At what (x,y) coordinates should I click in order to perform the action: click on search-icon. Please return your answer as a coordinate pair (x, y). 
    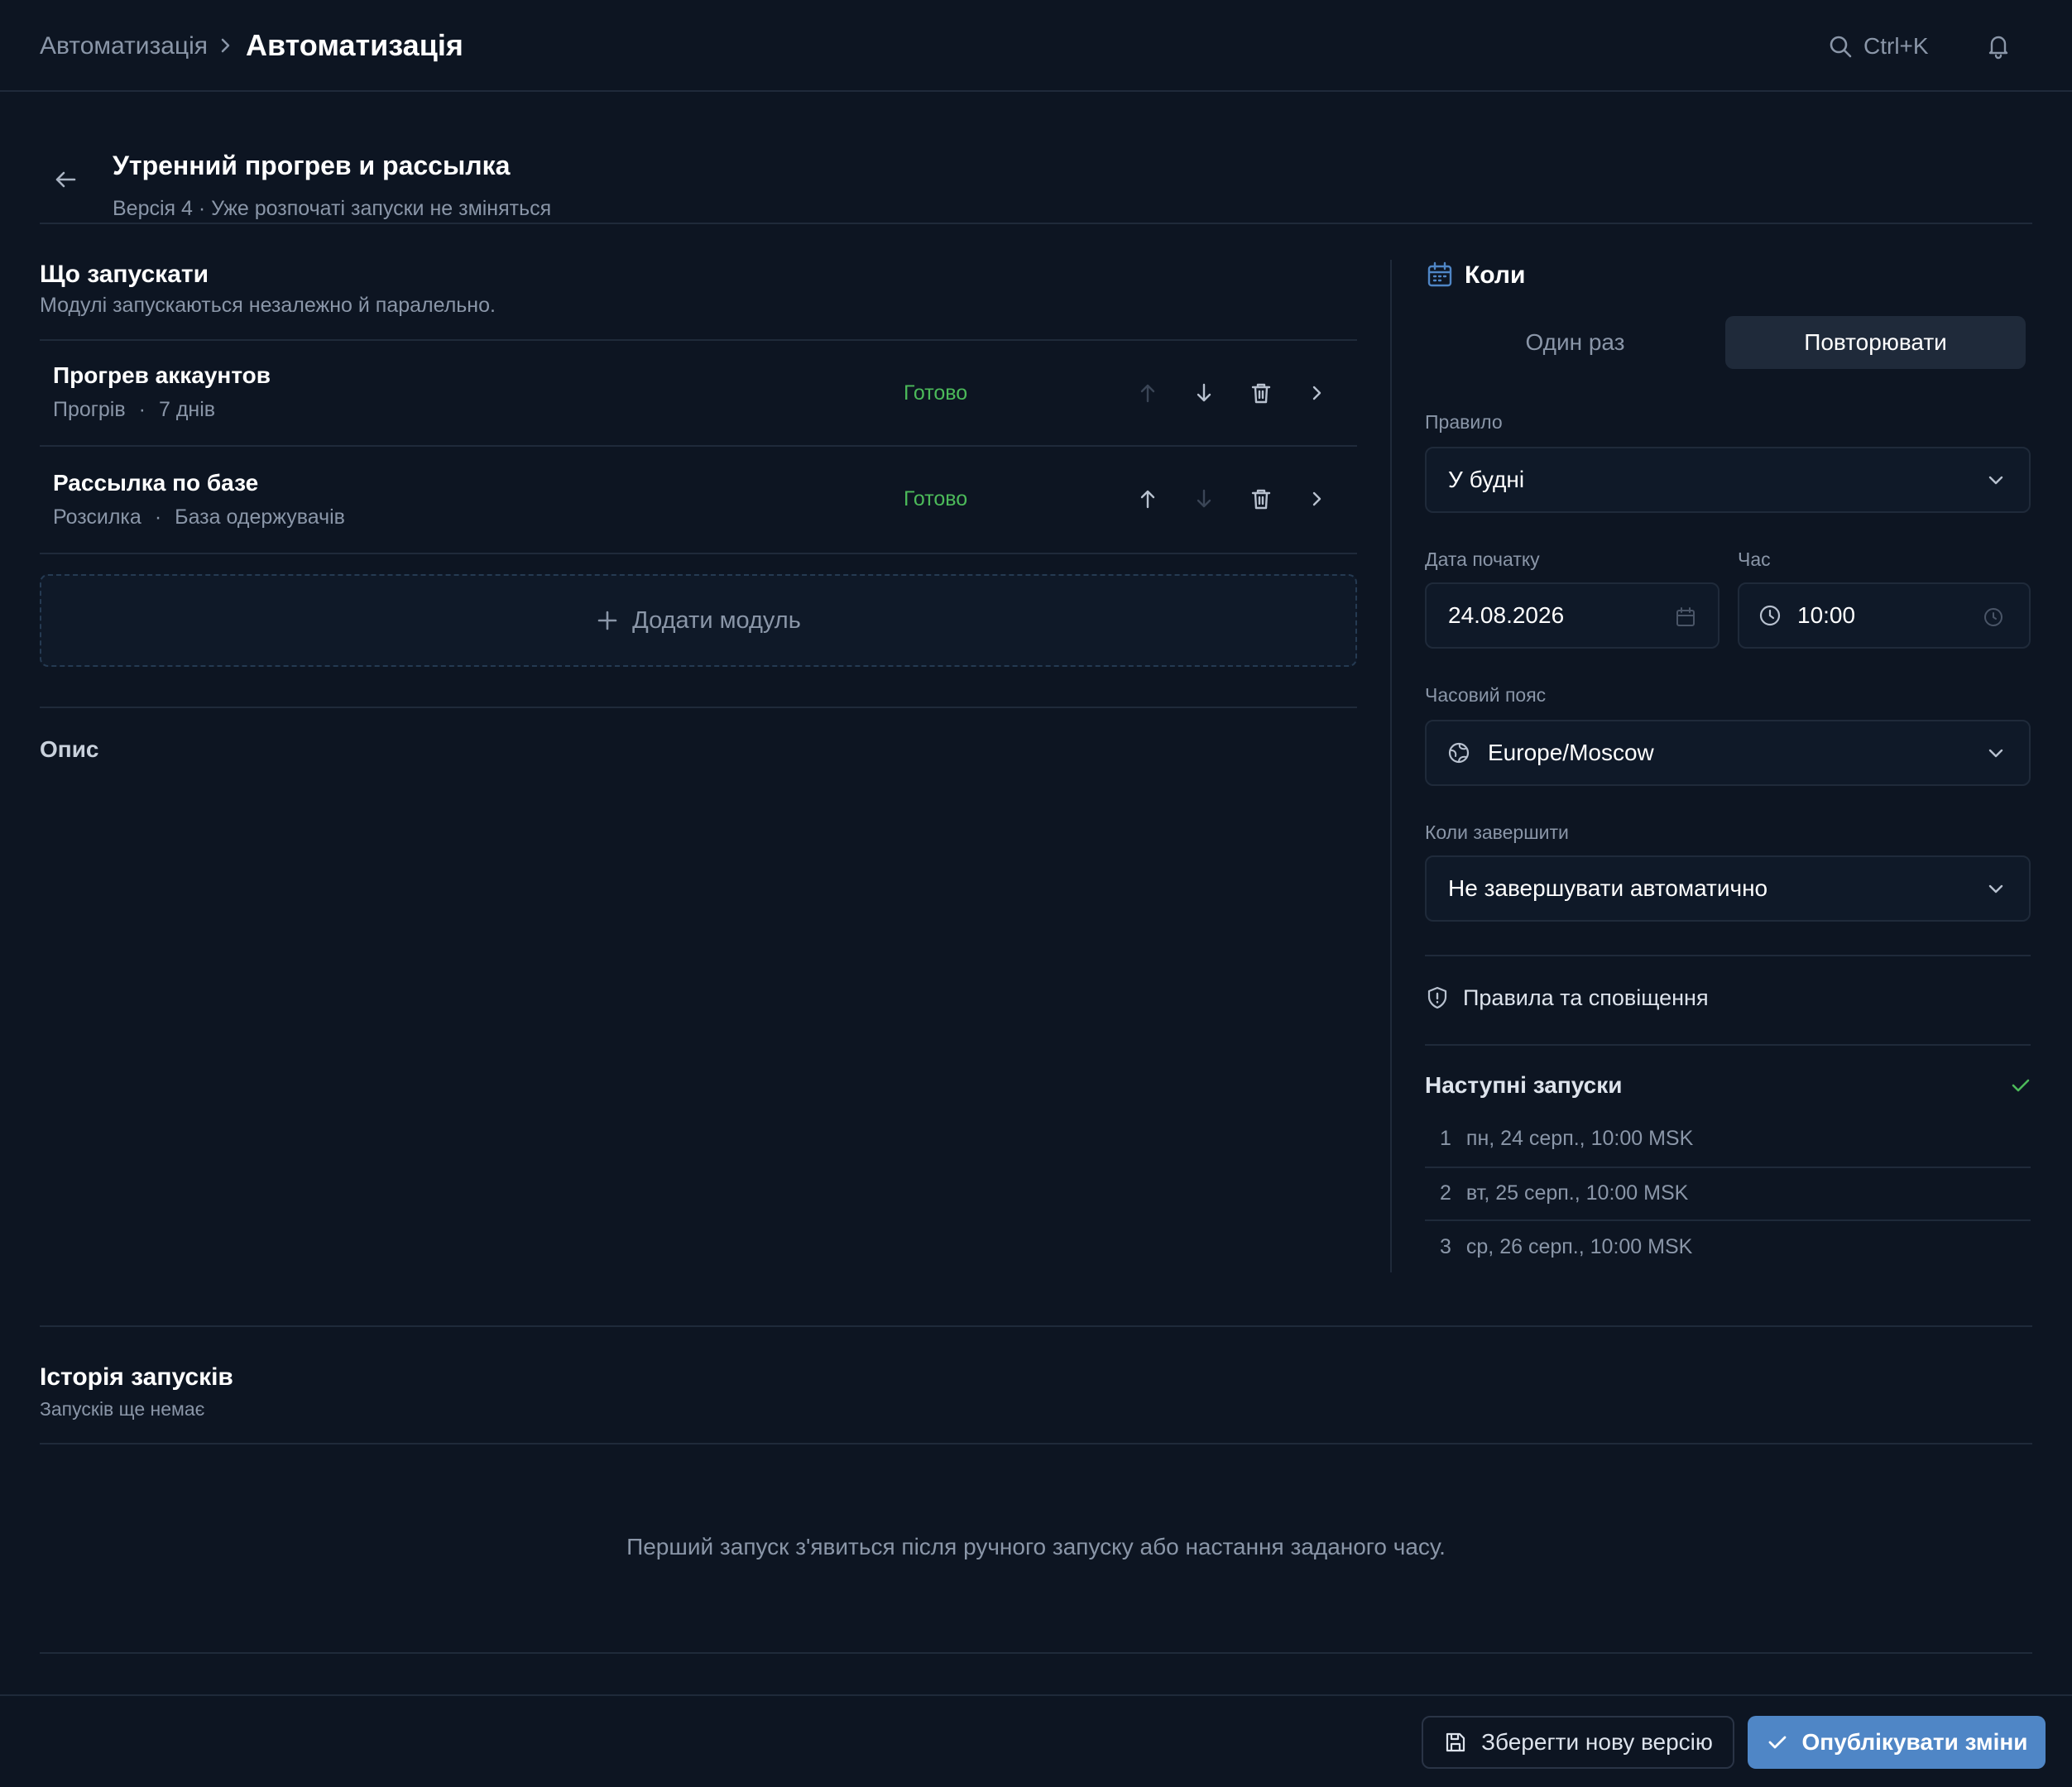
    Looking at the image, I should click on (1841, 47).